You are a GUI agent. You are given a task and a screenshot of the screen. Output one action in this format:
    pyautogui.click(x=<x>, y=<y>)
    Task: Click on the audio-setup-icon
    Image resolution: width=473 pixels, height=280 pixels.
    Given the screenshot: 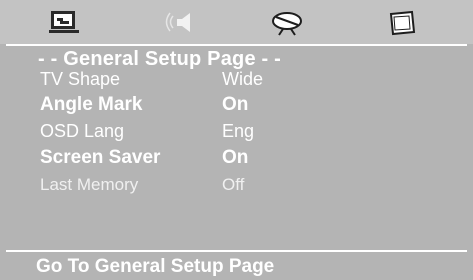 What is the action you would take?
    pyautogui.click(x=177, y=22)
    